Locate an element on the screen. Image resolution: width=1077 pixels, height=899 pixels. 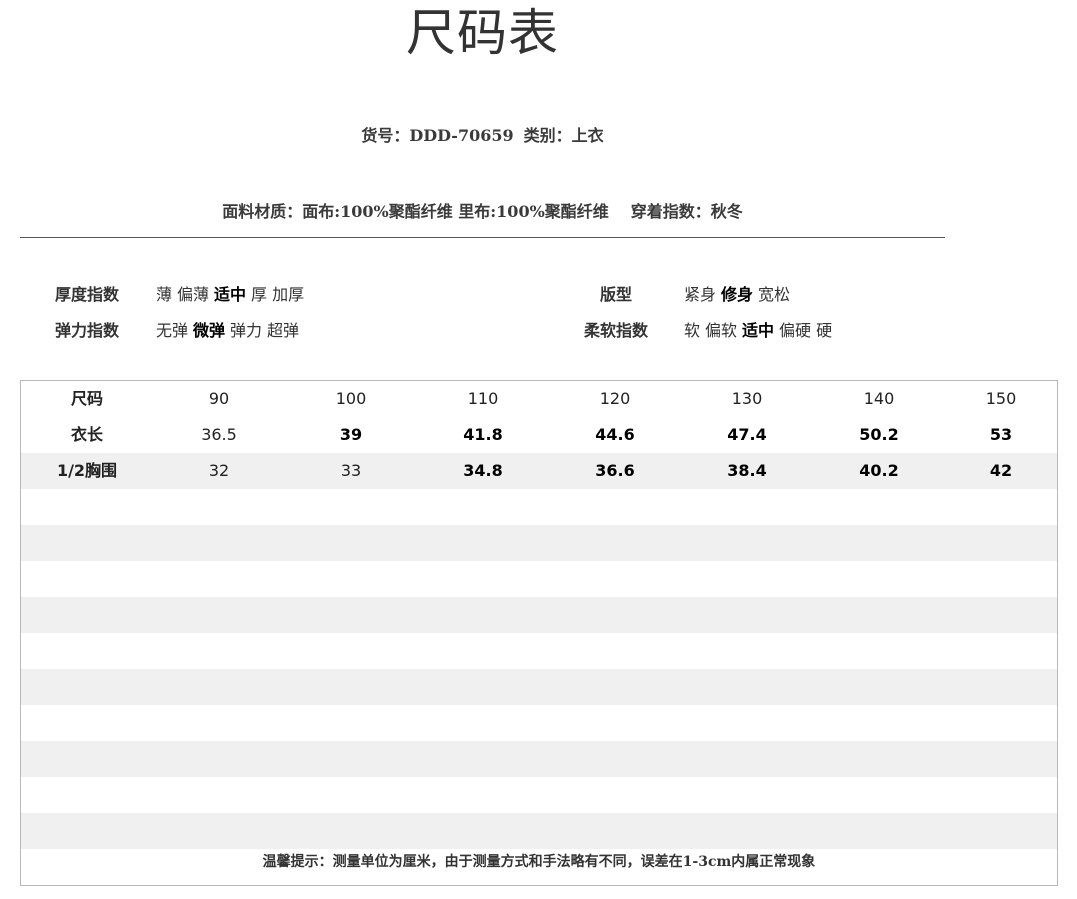
table-row-length: 衣长 36.5 39 41.8 44.6 47.4 50.2 53 is located at coordinates (539, 435).